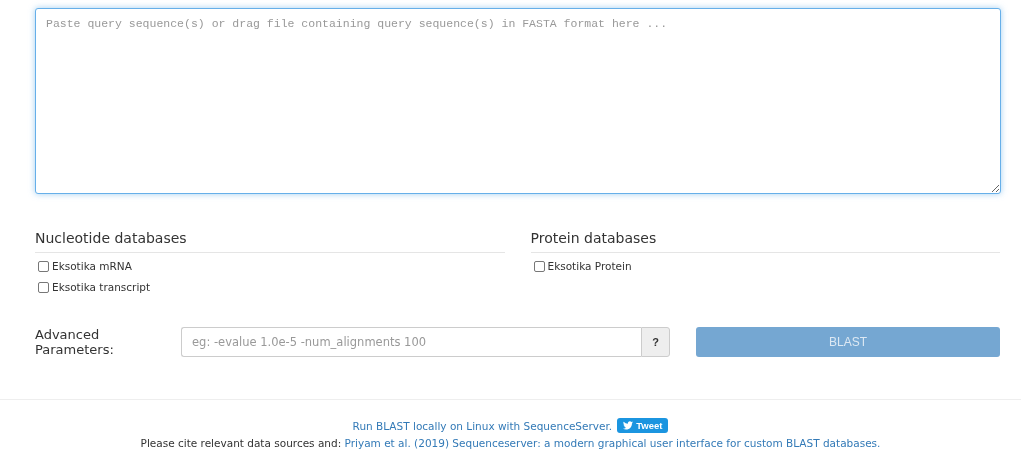  Describe the element at coordinates (628, 425) in the screenshot. I see `bird-icon` at that location.